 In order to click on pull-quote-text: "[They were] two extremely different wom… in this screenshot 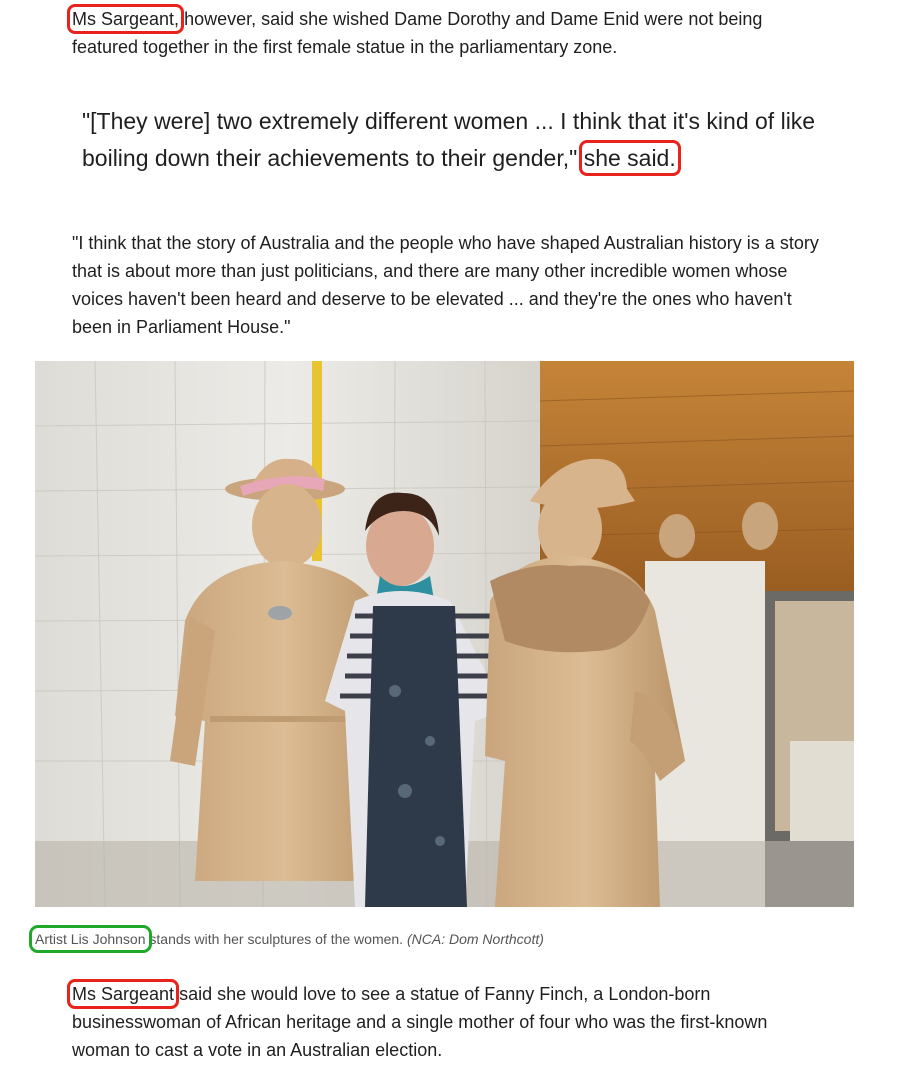, I will do `click(449, 139)`.